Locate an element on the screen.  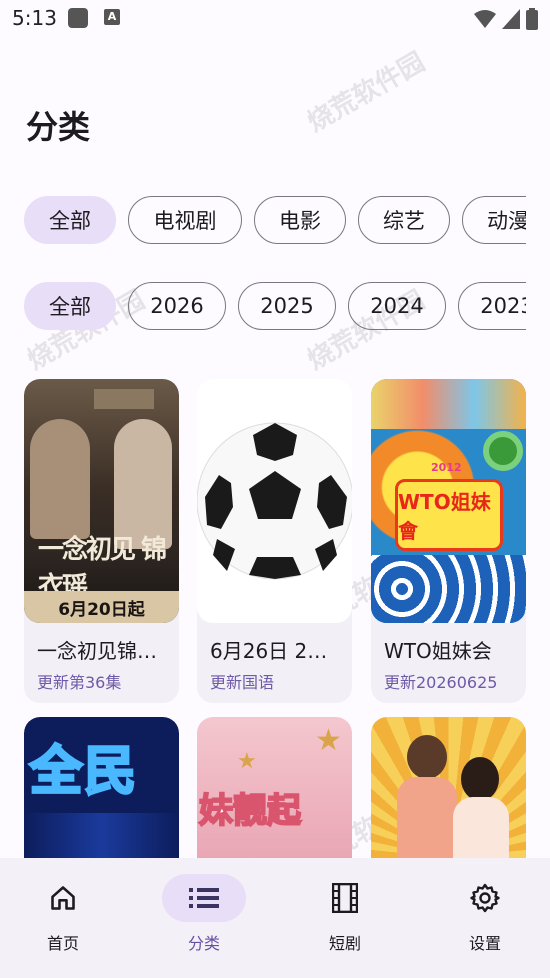
nav-label-settings: 设置 is located at coordinates (484, 943).